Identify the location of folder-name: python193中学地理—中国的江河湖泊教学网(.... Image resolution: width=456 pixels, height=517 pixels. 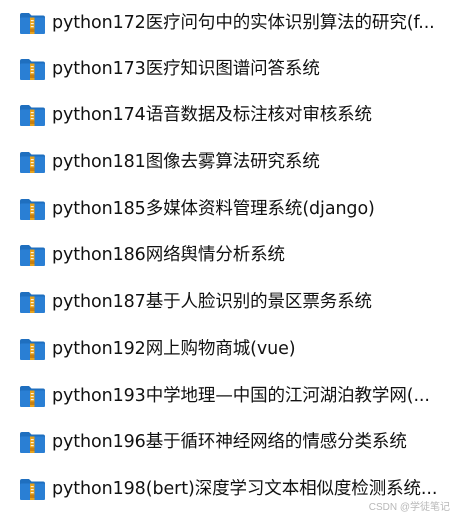
(241, 396).